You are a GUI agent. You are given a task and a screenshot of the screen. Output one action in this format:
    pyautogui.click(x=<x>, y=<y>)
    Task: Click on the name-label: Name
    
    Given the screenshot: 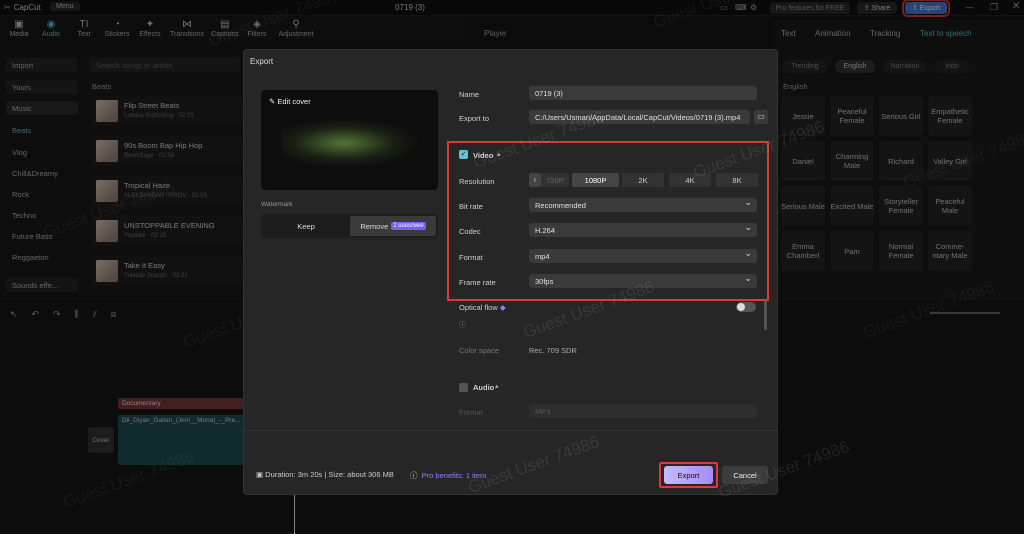 What is the action you would take?
    pyautogui.click(x=469, y=94)
    